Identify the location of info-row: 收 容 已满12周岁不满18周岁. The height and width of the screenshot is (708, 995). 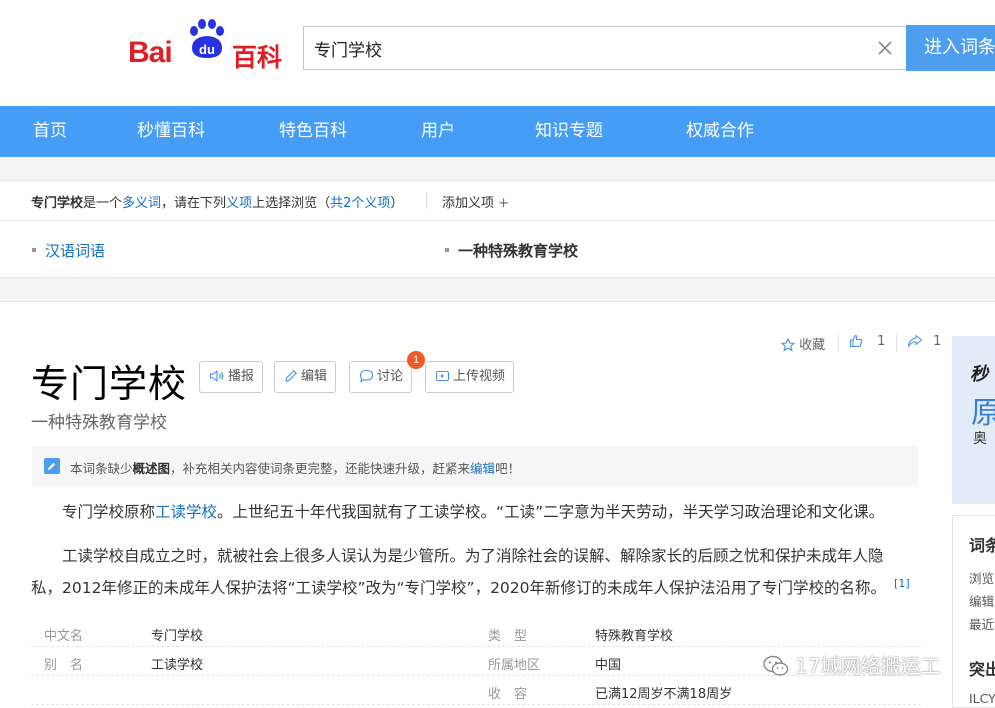
(476, 690).